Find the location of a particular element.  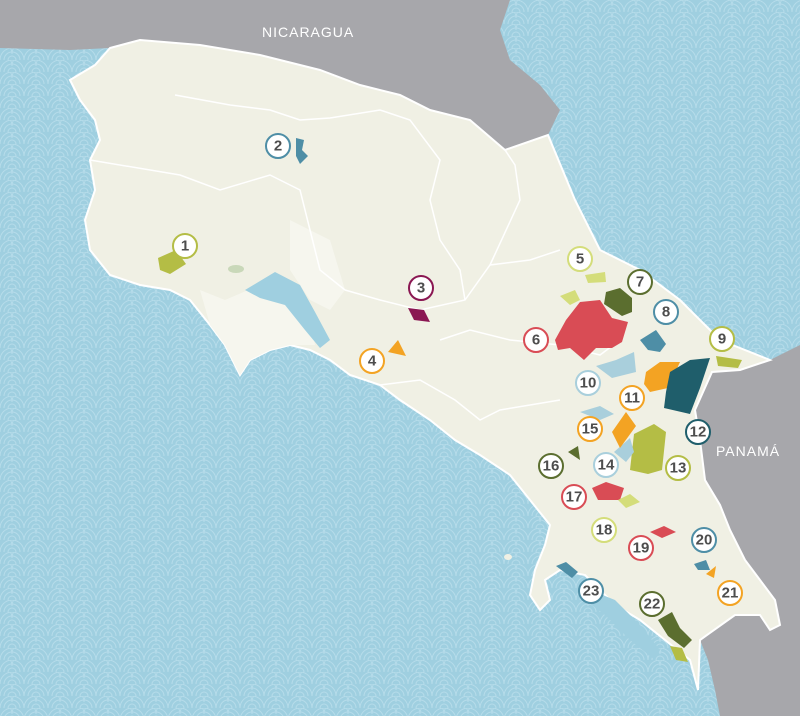

marker-3-label: 3 is located at coordinates (421, 288).